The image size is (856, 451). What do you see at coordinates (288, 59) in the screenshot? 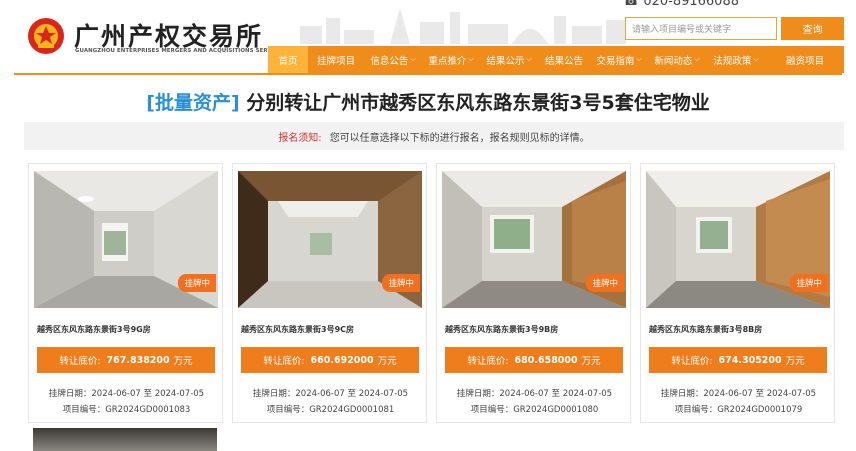
I see `nav-home: 首页` at bounding box center [288, 59].